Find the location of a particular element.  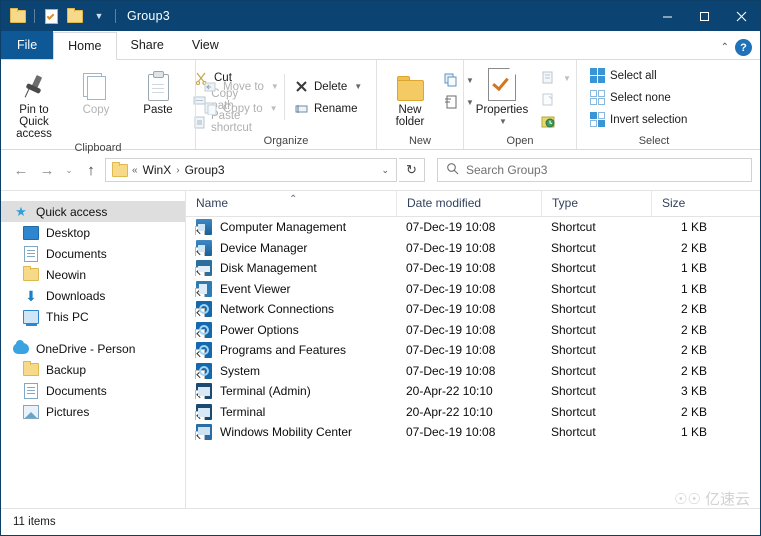

maximize-button is located at coordinates (704, 16).